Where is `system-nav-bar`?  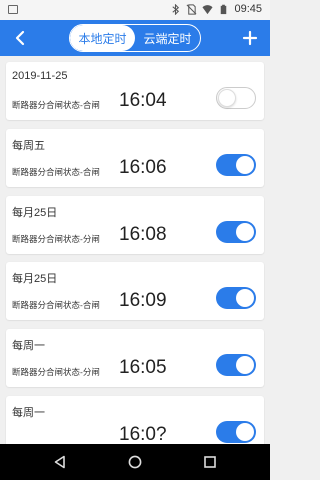
system-nav-bar is located at coordinates (135, 462).